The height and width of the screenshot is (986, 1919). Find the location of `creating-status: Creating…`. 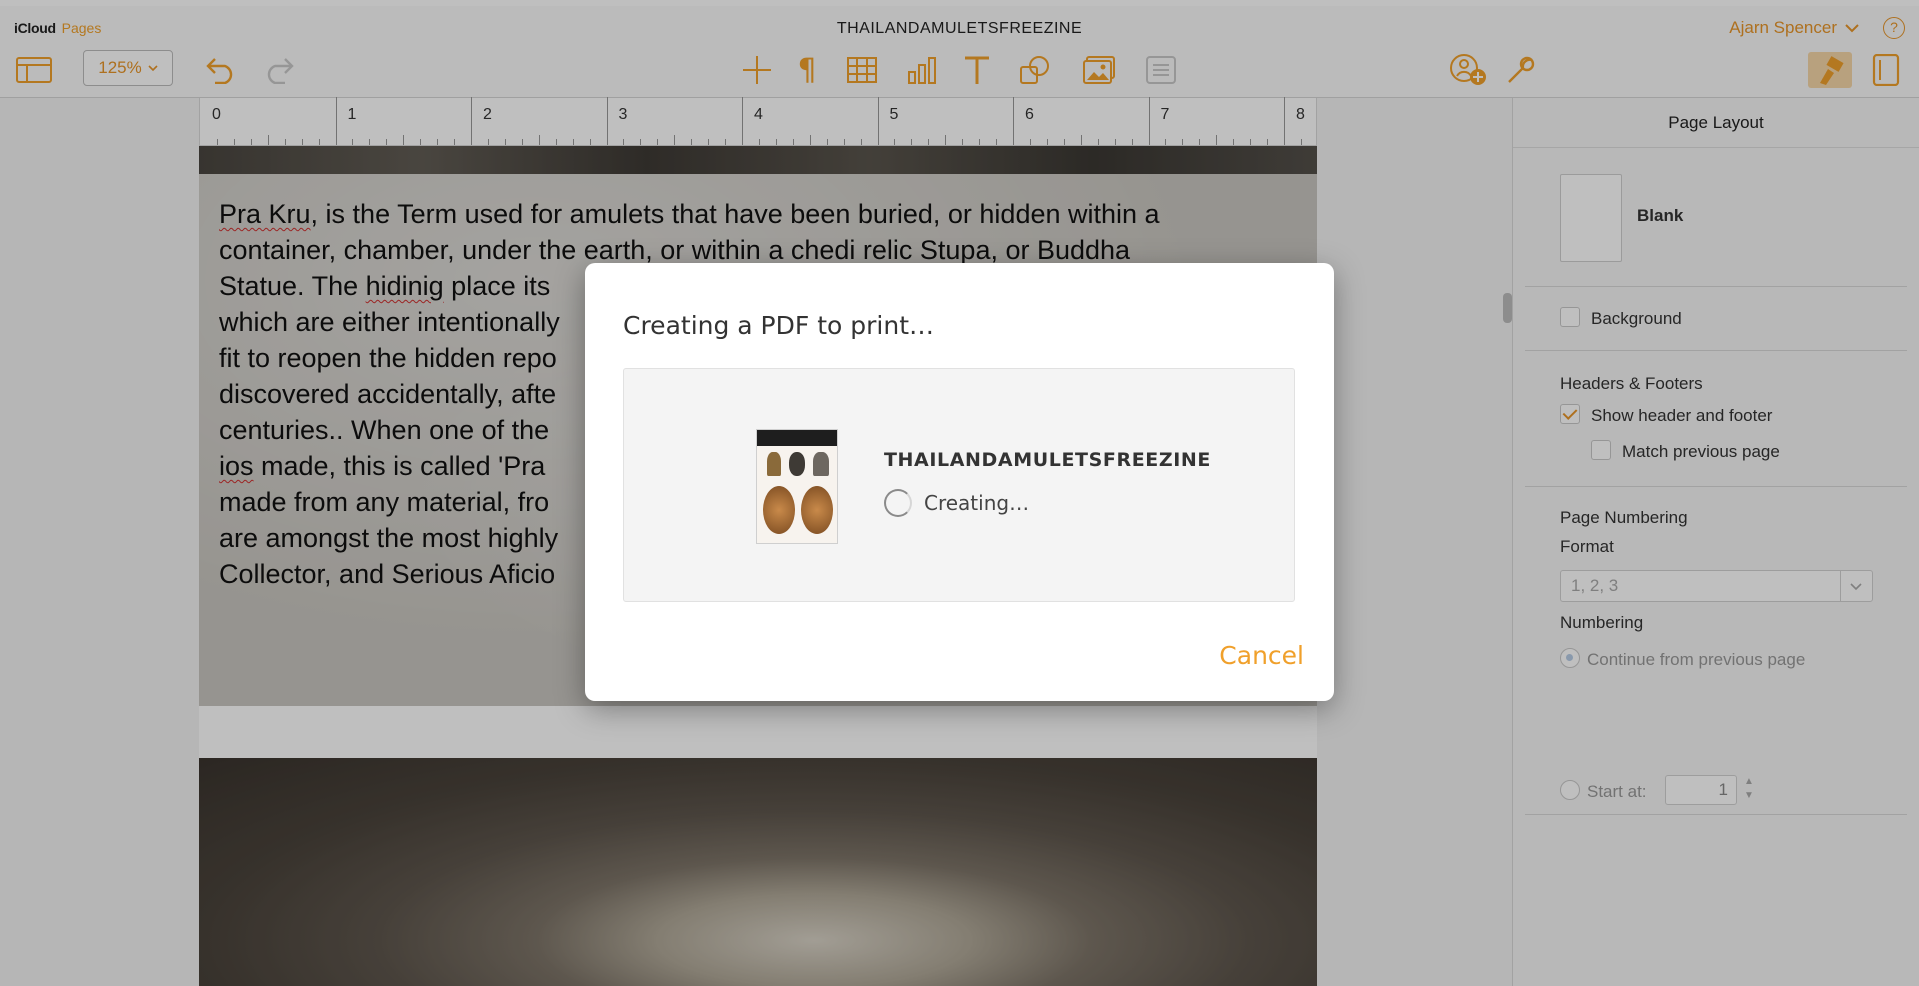

creating-status: Creating… is located at coordinates (977, 503).